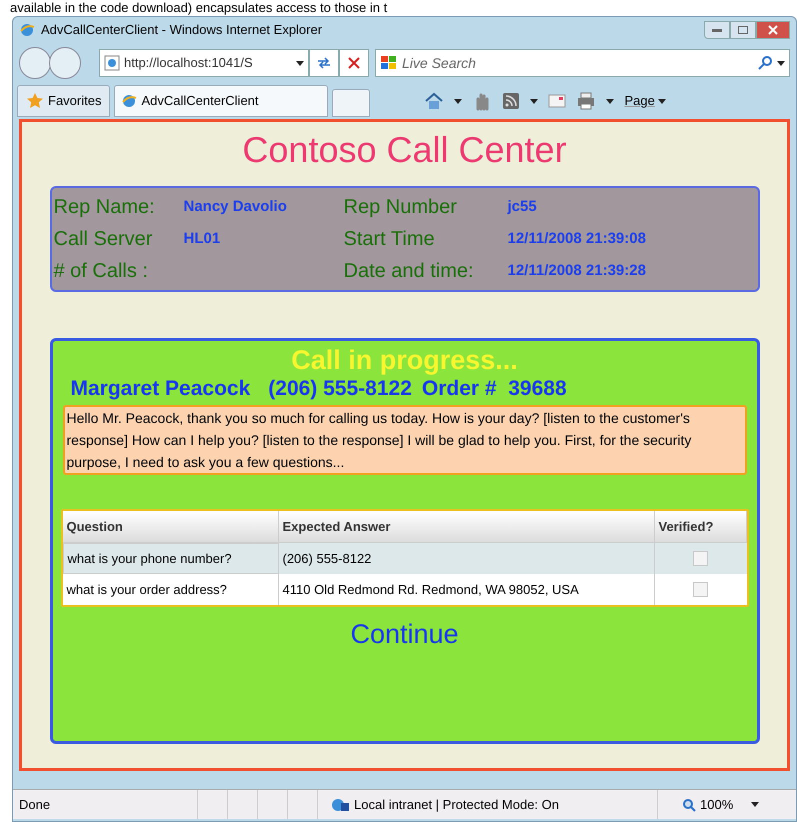 This screenshot has height=822, width=797. What do you see at coordinates (188, 63) in the screenshot?
I see `url-text: http://localhost:1041/S` at bounding box center [188, 63].